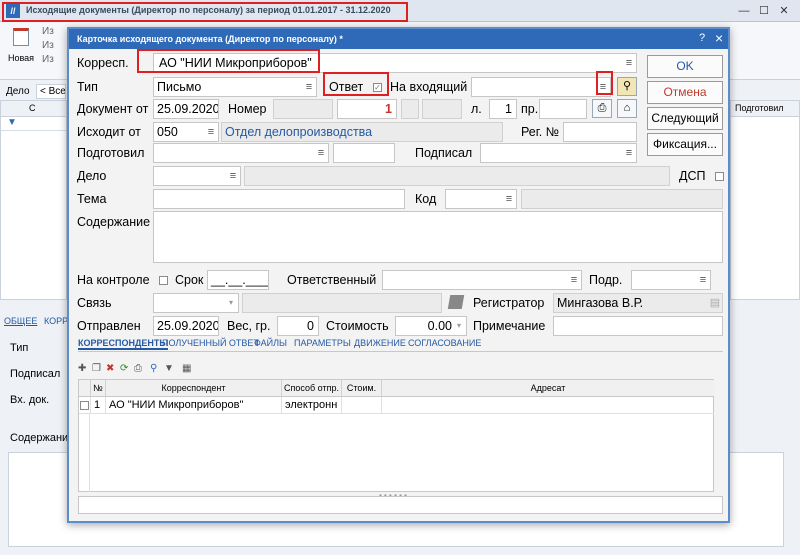 This screenshot has width=800, height=555. Describe the element at coordinates (627, 108) in the screenshot. I see `scanner-icon: ⌂` at that location.